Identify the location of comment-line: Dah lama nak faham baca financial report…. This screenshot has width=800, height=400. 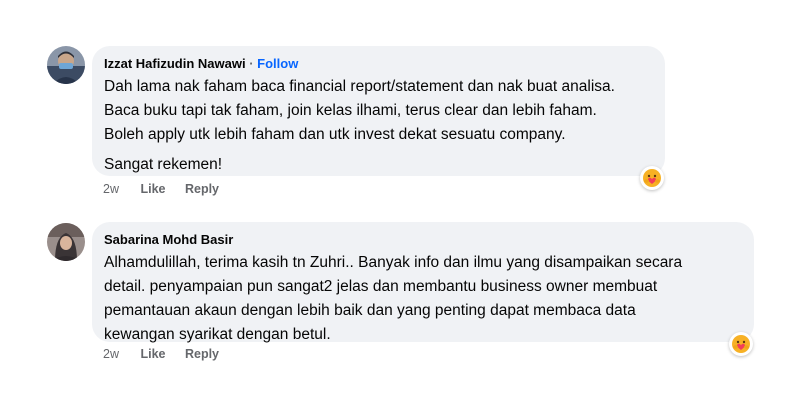
(359, 86).